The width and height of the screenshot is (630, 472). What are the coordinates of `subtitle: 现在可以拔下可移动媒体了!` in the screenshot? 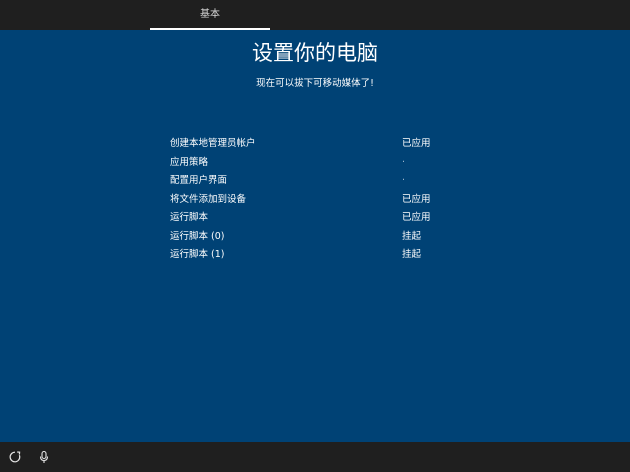 It's located at (315, 83).